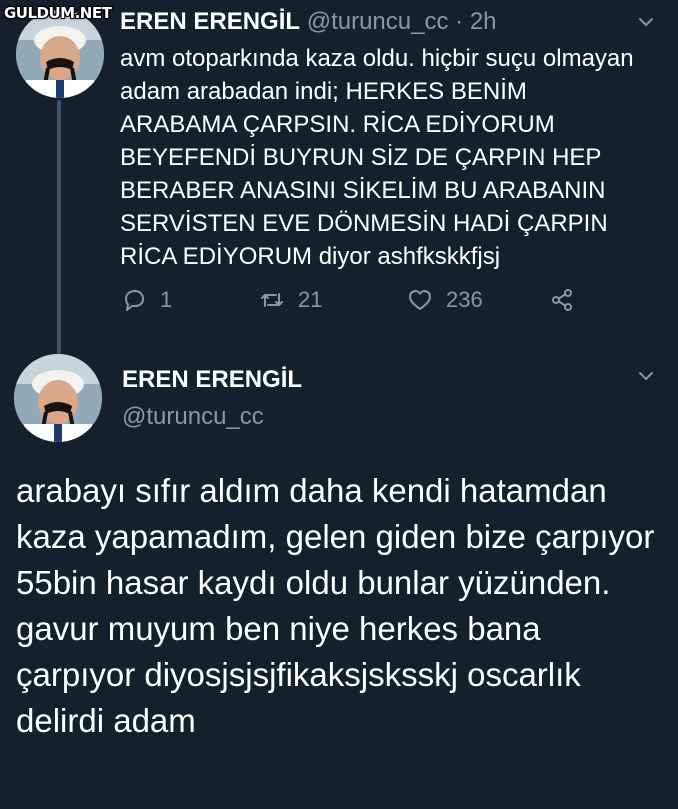  I want to click on reply-count: 1, so click(166, 299).